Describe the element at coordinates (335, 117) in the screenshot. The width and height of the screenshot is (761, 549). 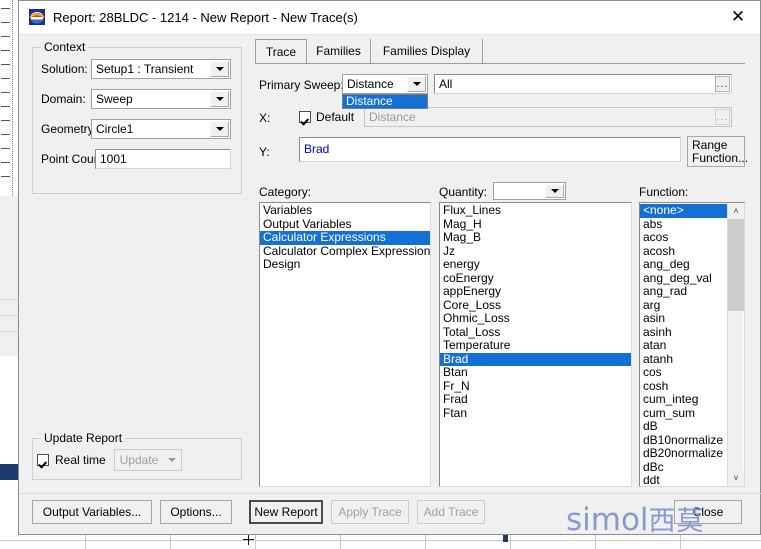
I see `x-default-label: Default` at that location.